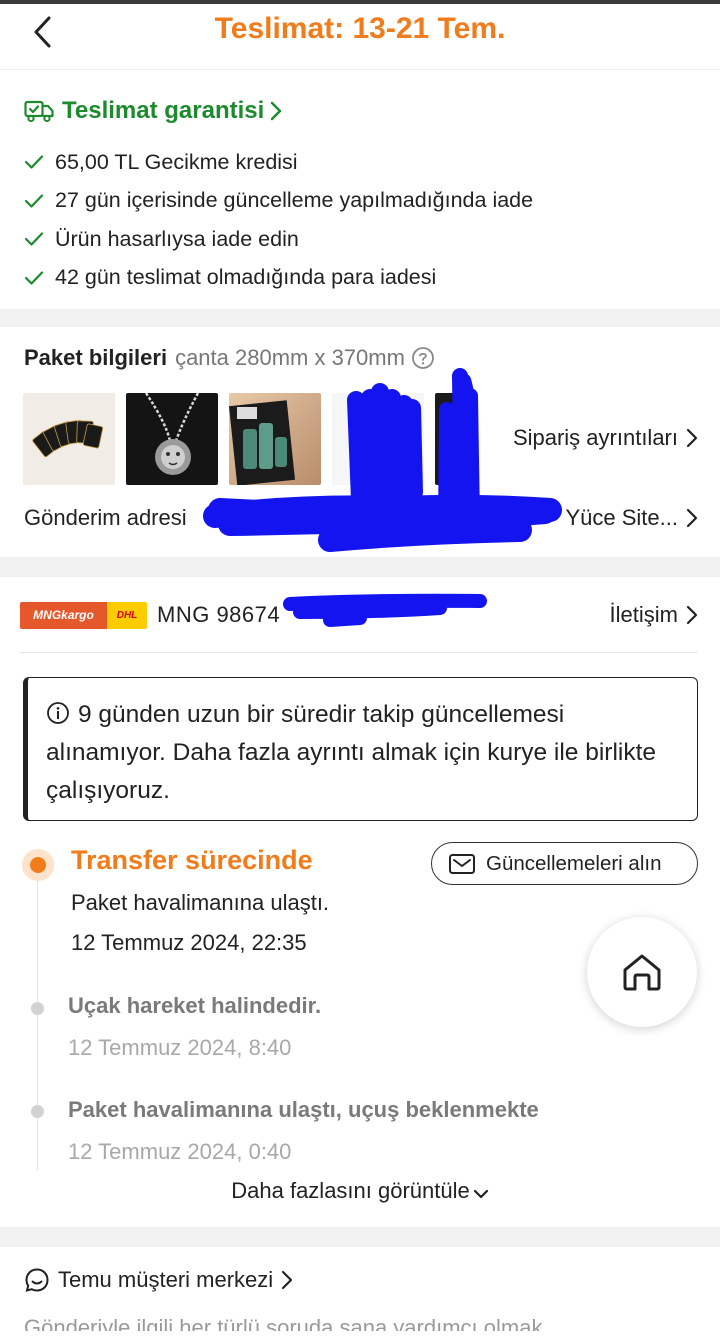 This screenshot has height=1337, width=720. What do you see at coordinates (382, 497) in the screenshot?
I see `redaction-overlay` at bounding box center [382, 497].